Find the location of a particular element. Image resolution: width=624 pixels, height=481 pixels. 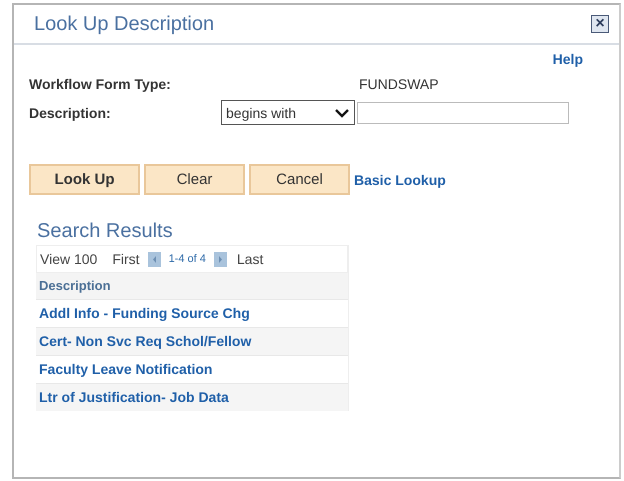

description-input is located at coordinates (463, 113).